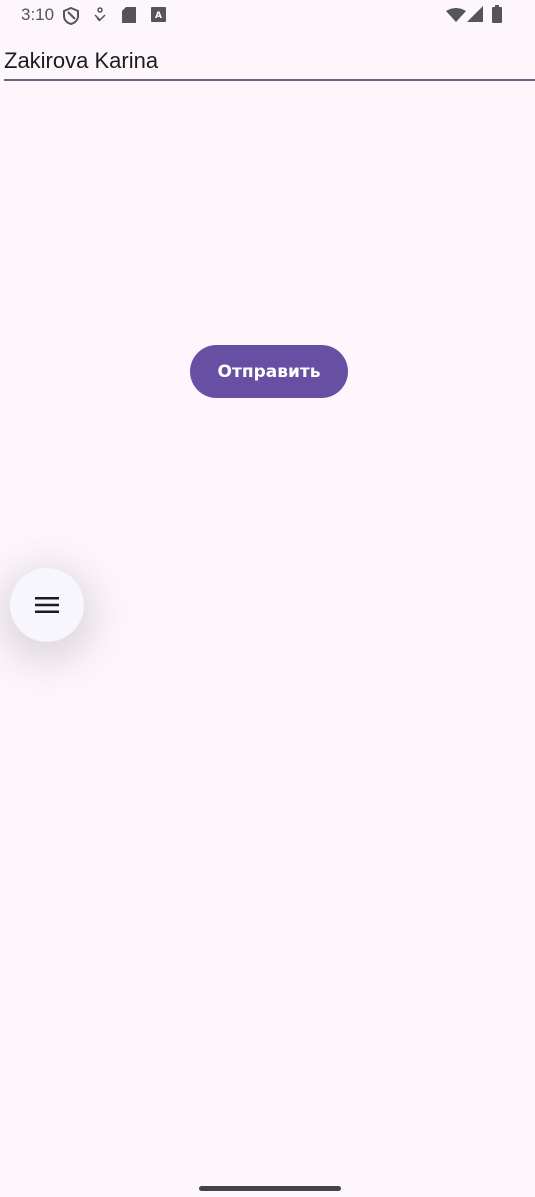 The width and height of the screenshot is (535, 1197). I want to click on menu-button, so click(47, 605).